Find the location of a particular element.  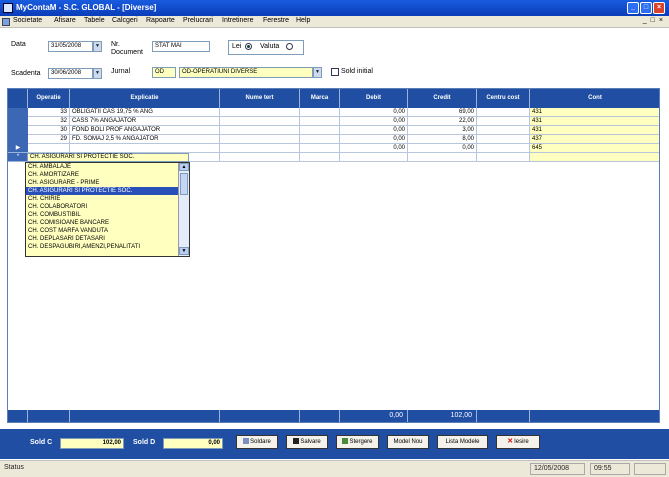

jurnal-code-field: OD is located at coordinates (164, 72).